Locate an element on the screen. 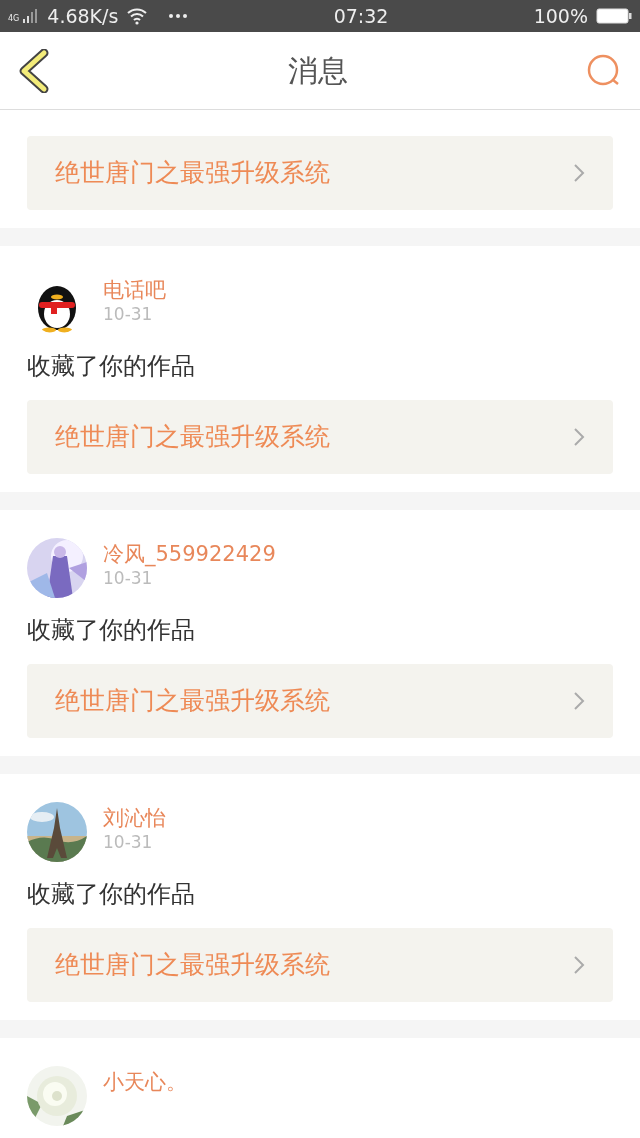 This screenshot has width=640, height=1138. signal-icon is located at coordinates (31, 16).